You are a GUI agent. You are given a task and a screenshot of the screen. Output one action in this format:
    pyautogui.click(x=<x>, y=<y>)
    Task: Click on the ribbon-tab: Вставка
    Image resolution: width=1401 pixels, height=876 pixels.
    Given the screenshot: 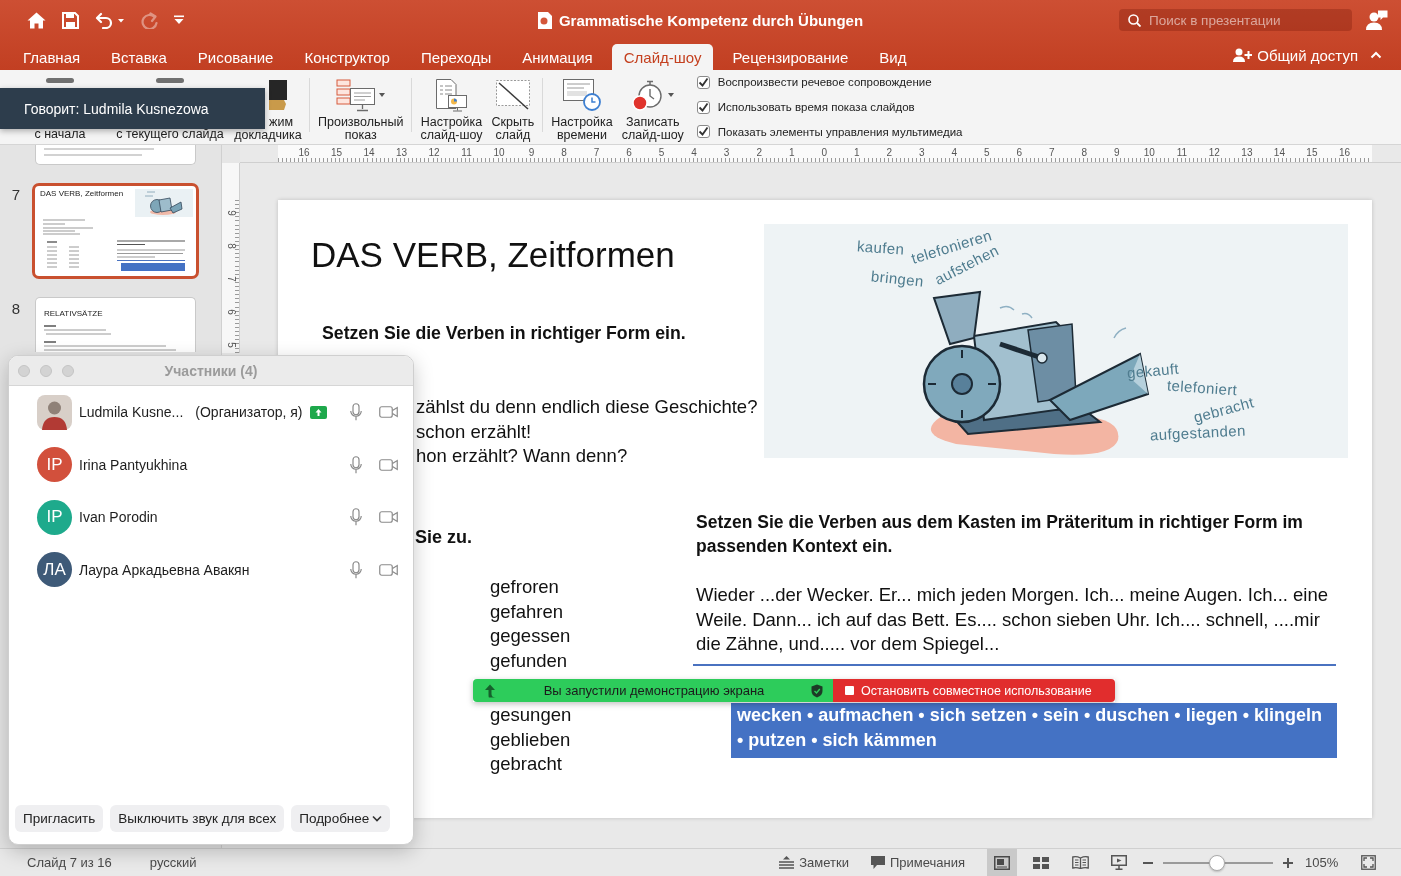 What is the action you would take?
    pyautogui.click(x=139, y=57)
    